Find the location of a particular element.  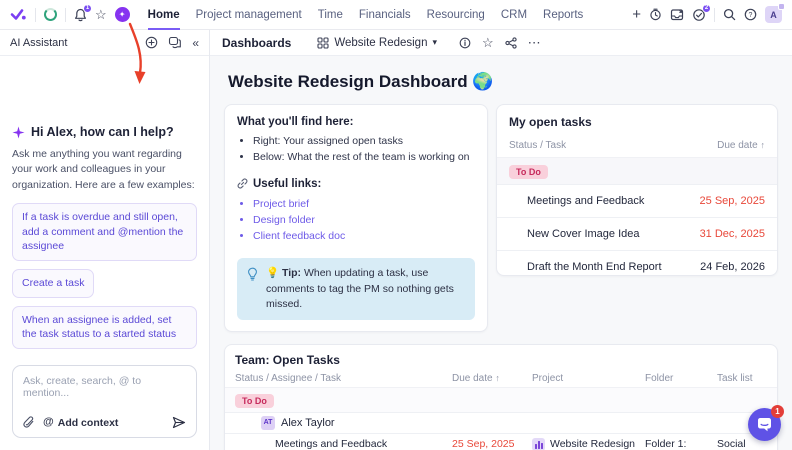

status-badge-todo: To Do is located at coordinates (254, 400).